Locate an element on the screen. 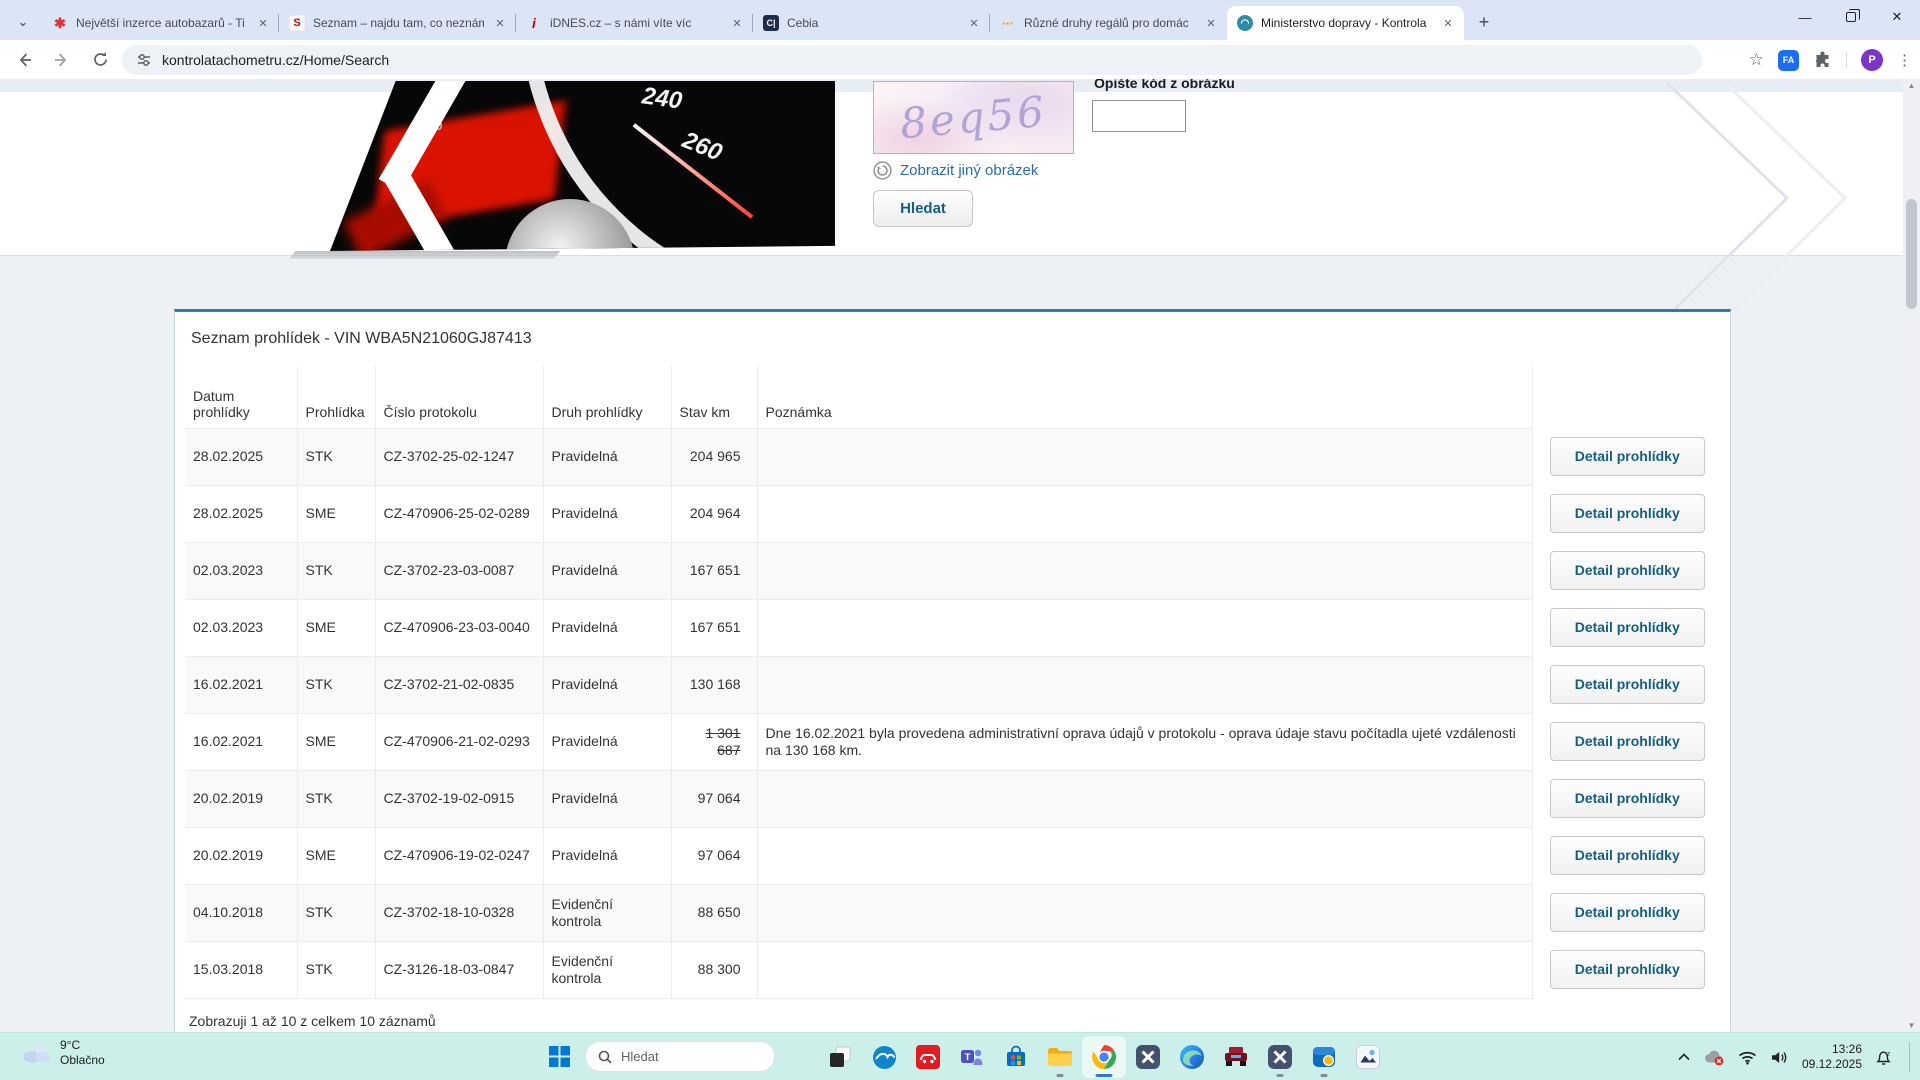  tab-title: Největší inzerce autobazarů - Ti is located at coordinates (160, 23).